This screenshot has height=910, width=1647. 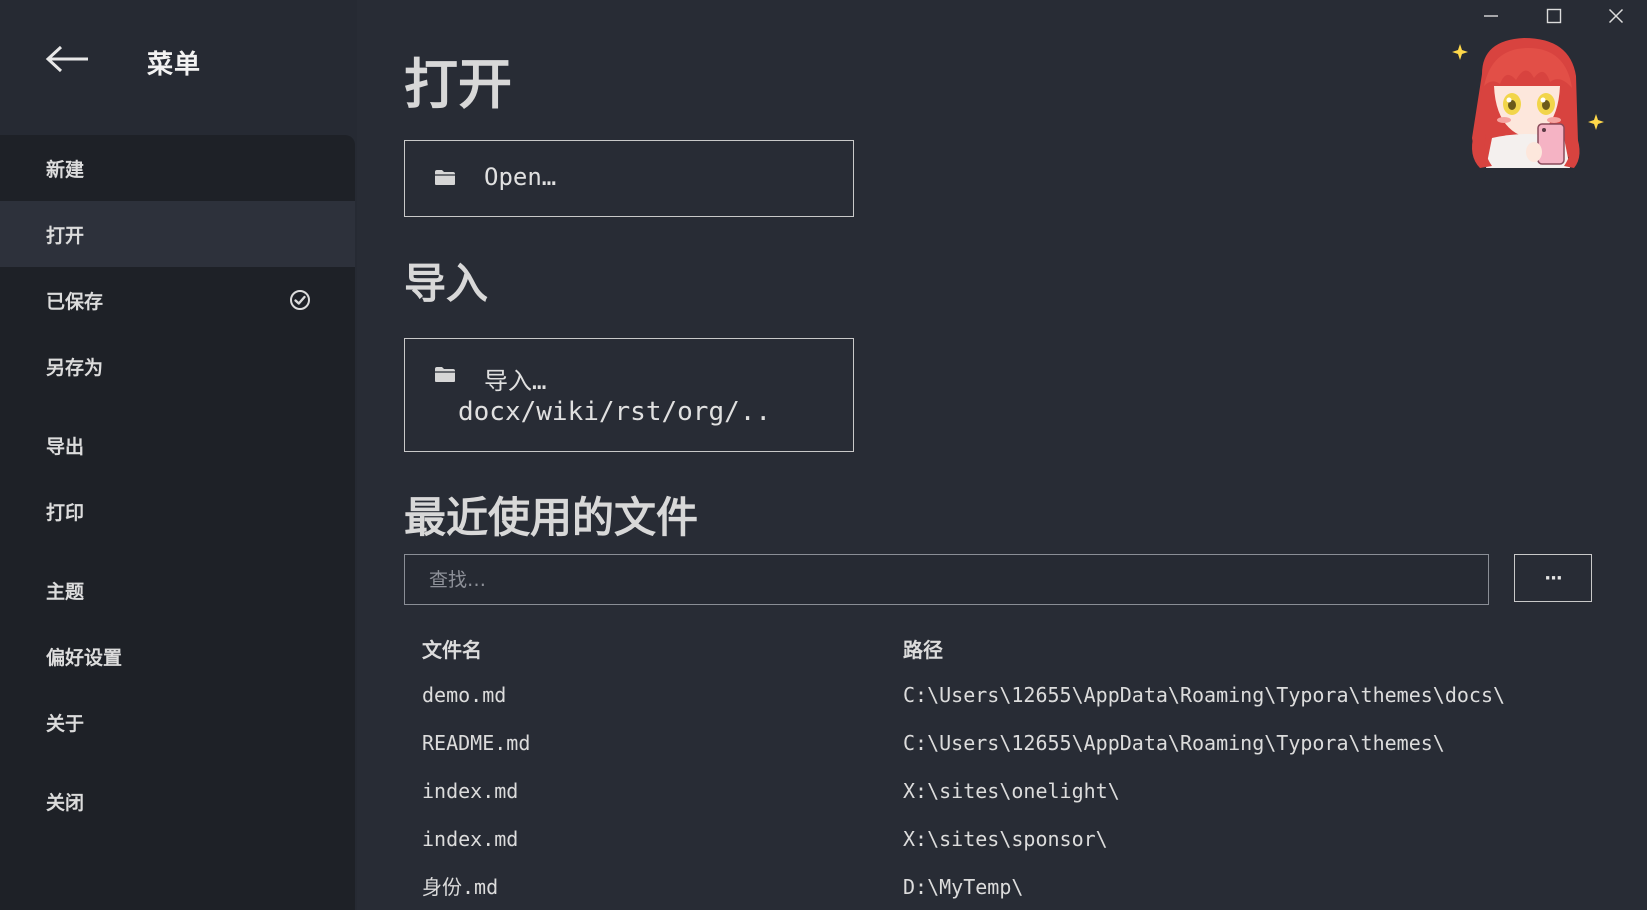 I want to click on file-name: demo.md, so click(x=464, y=695).